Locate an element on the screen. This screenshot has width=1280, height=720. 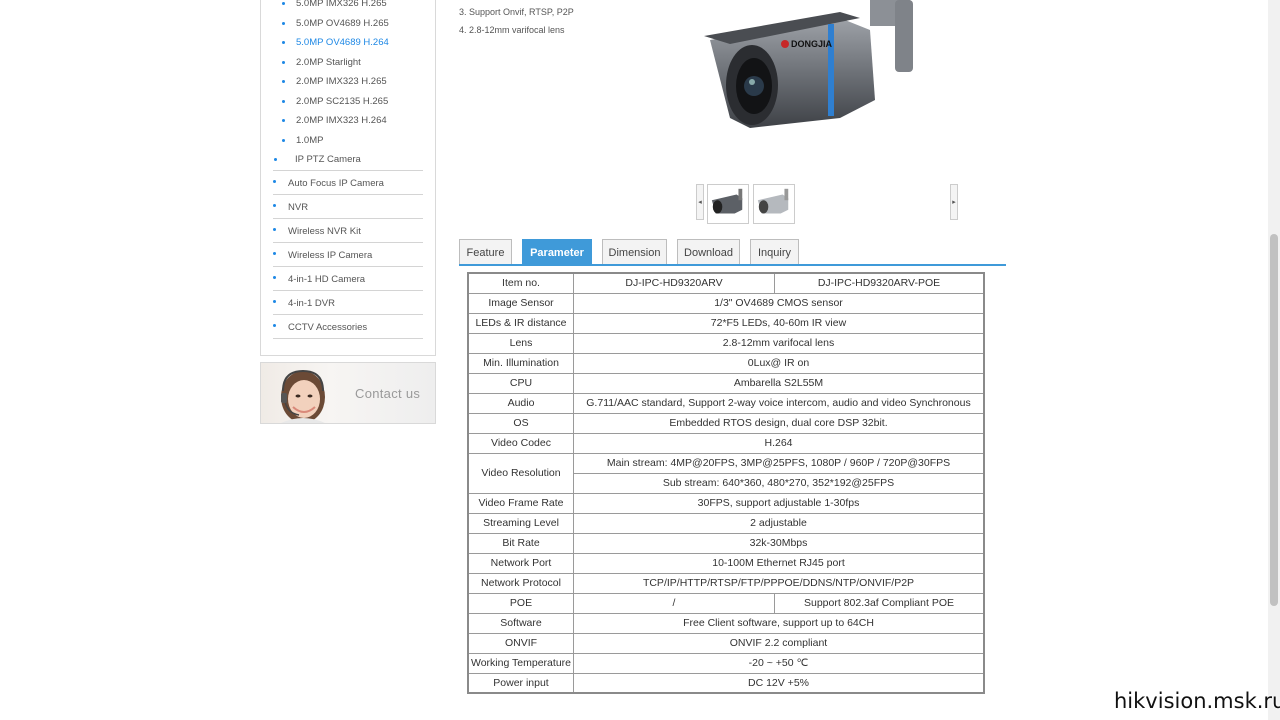
param-value: 30FPS, support adjustable 1-30fps is located at coordinates (779, 503).